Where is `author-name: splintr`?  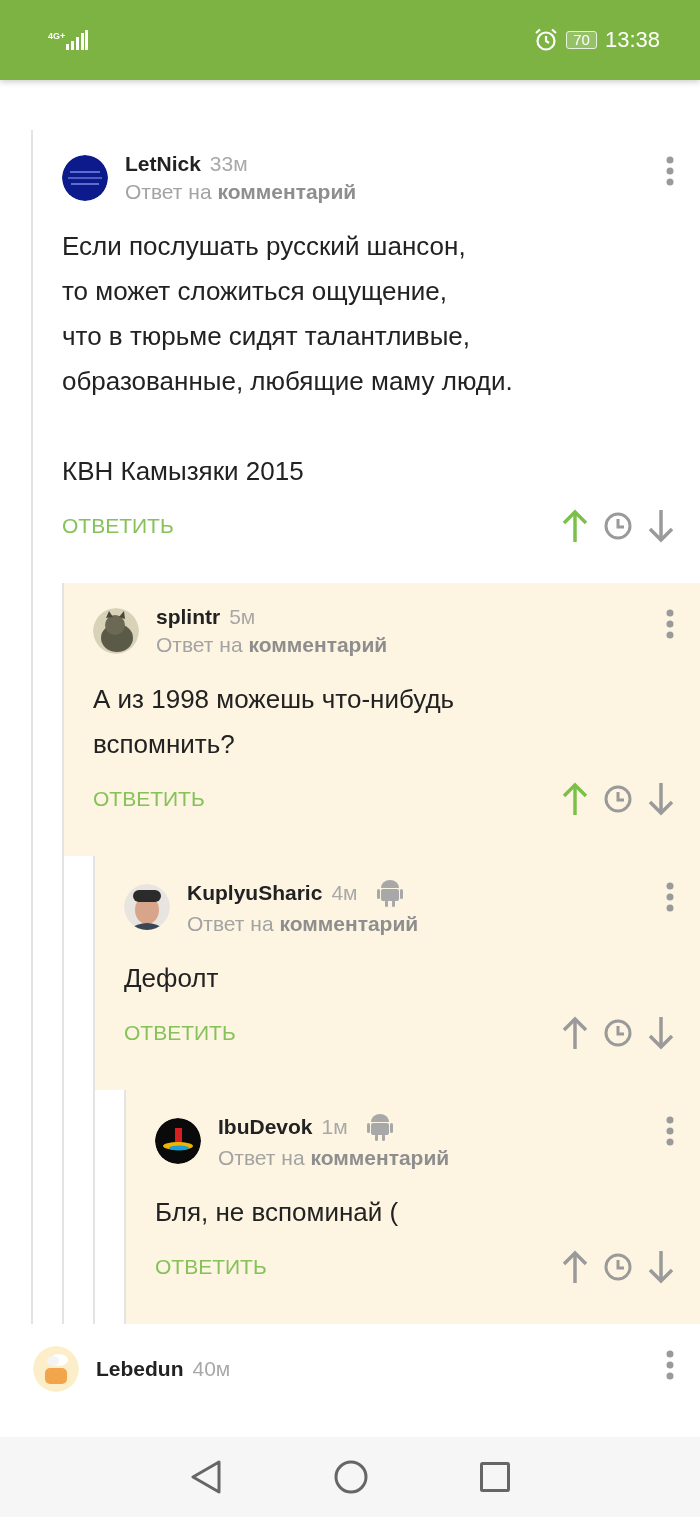 author-name: splintr is located at coordinates (188, 617).